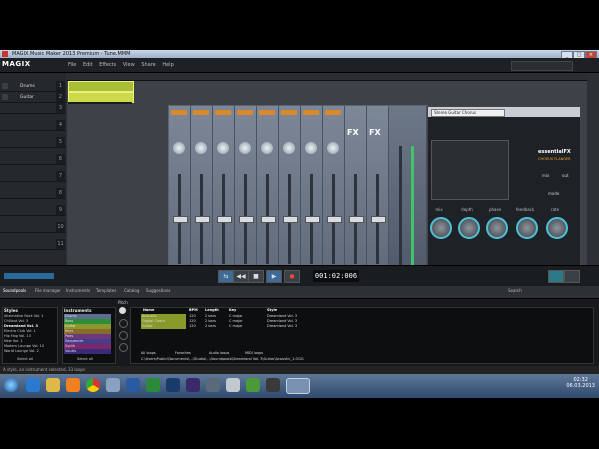 Image resolution: width=599 pixels, height=449 pixels. I want to click on view-toggle-button, so click(556, 276).